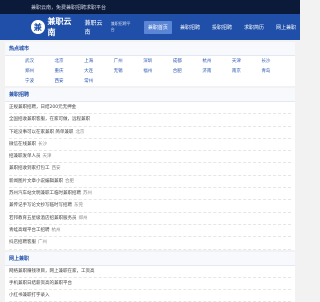 The height and width of the screenshot is (302, 320). Describe the element at coordinates (80, 132) in the screenshot. I see `job-location: 北京` at that location.